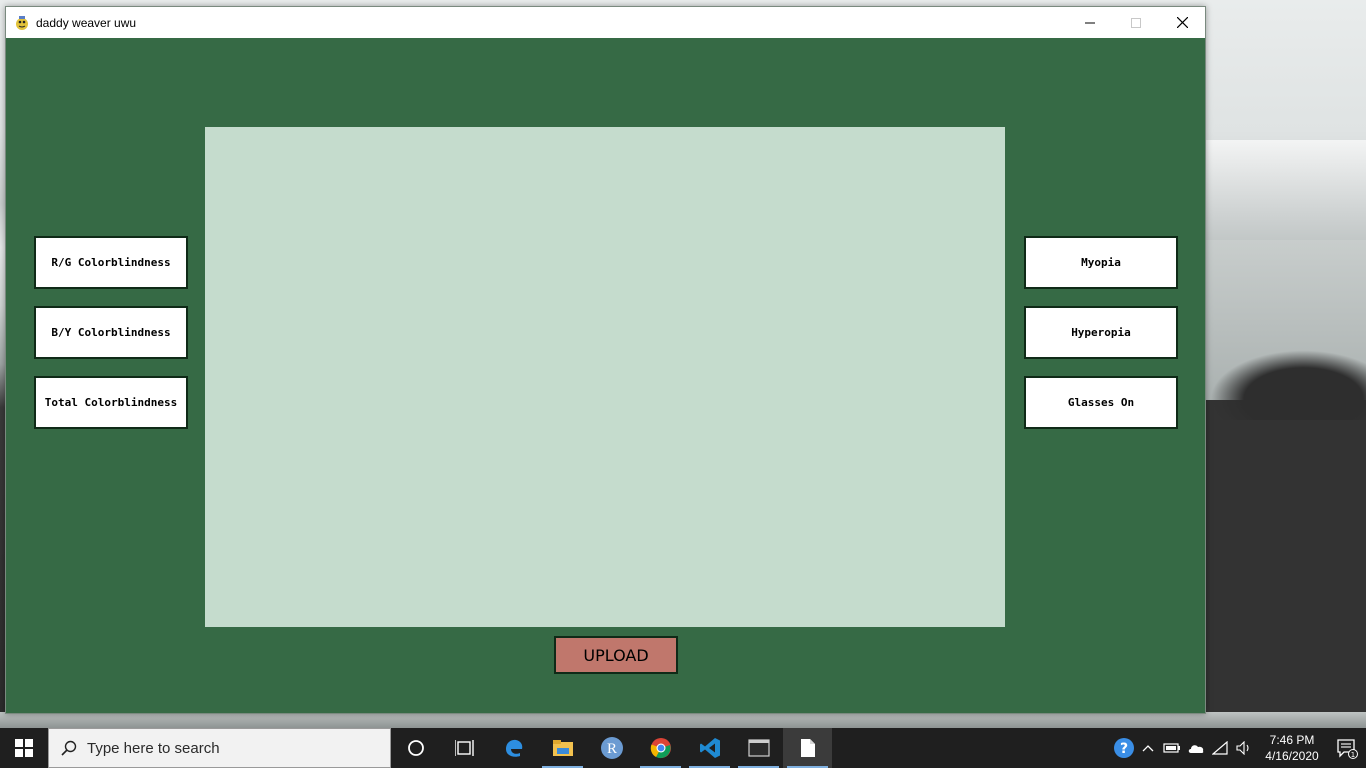  I want to click on battery-icon, so click(1171, 748).